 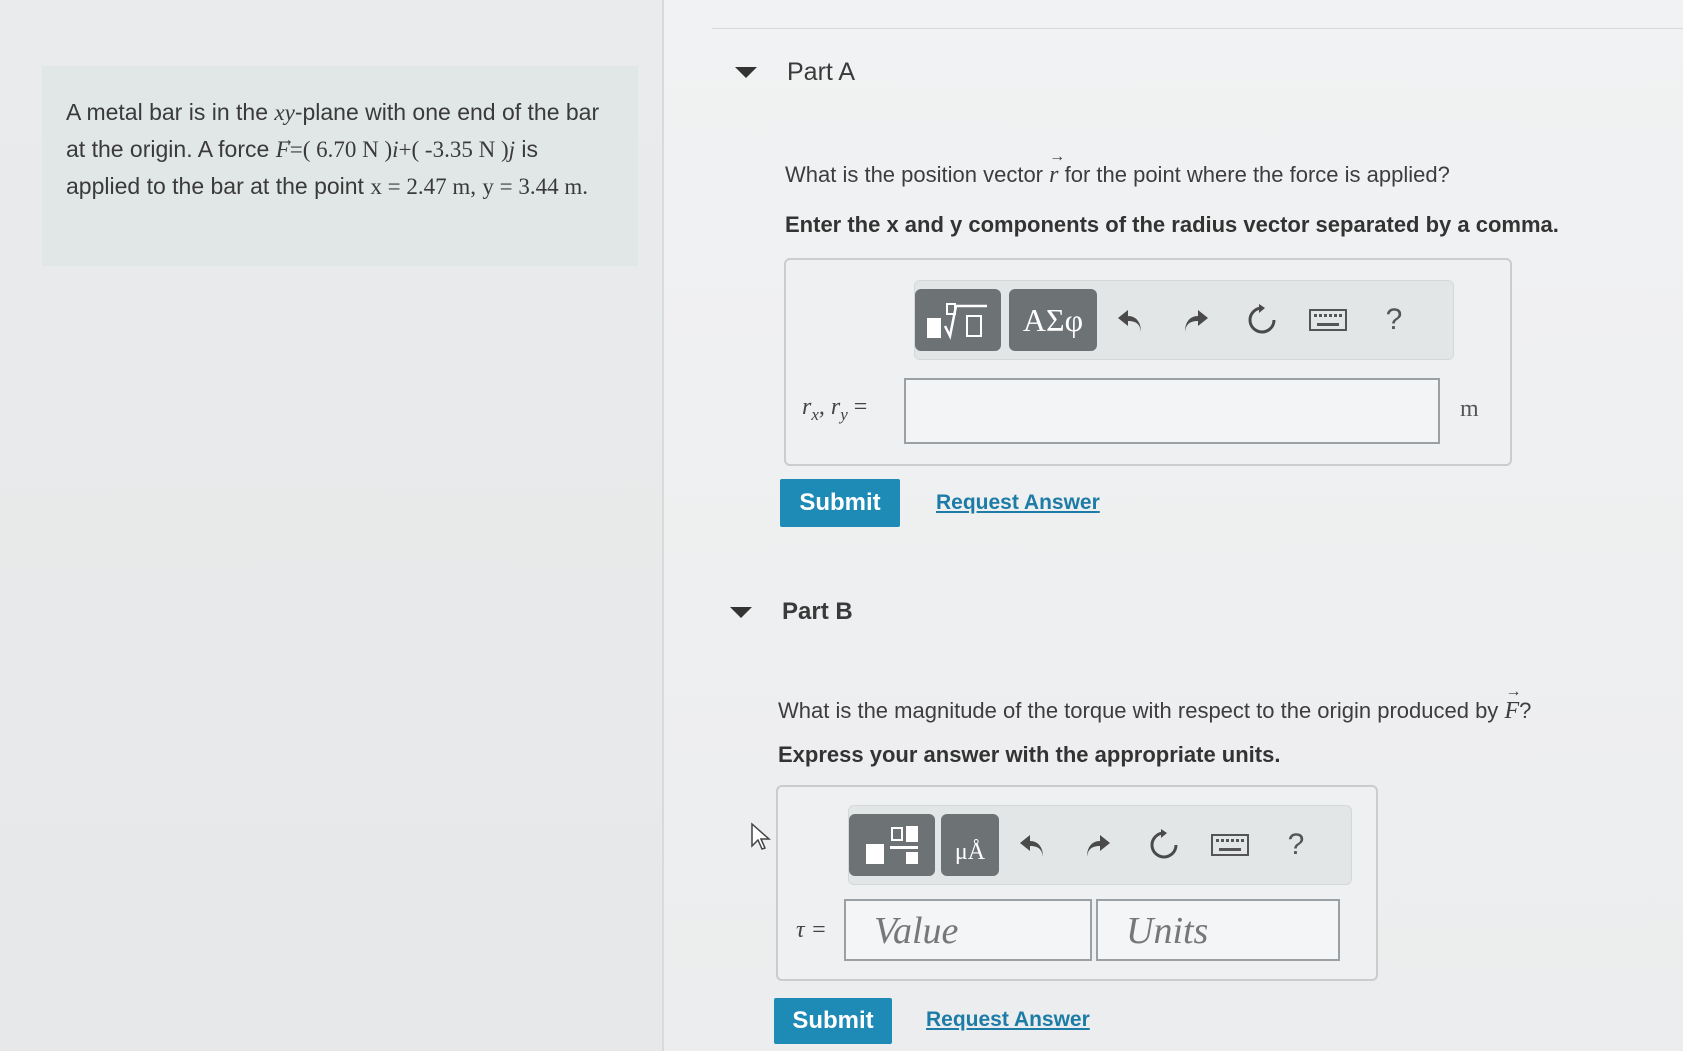 I want to click on part-a-title: Part A, so click(x=821, y=72).